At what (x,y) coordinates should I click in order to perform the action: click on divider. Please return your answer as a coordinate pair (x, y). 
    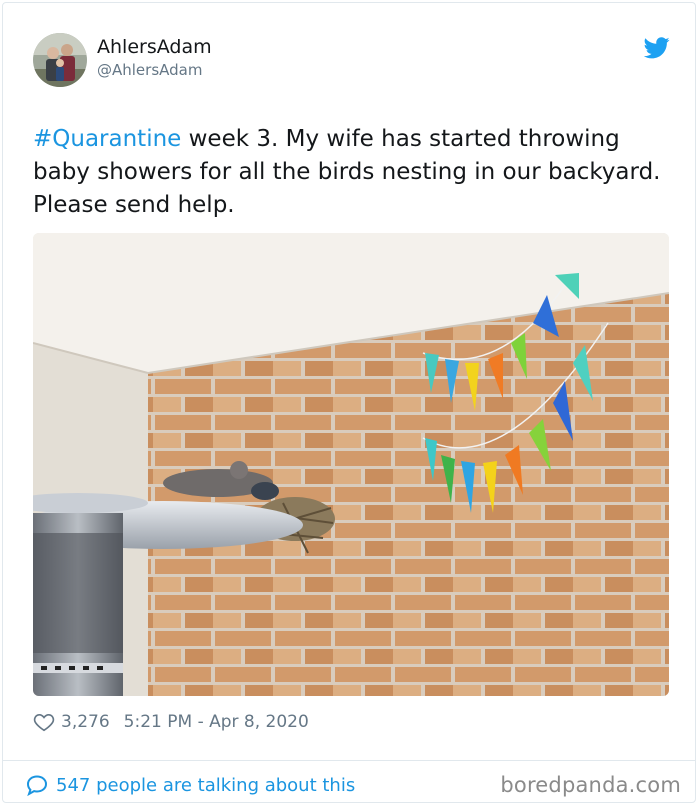
    Looking at the image, I should click on (349, 760).